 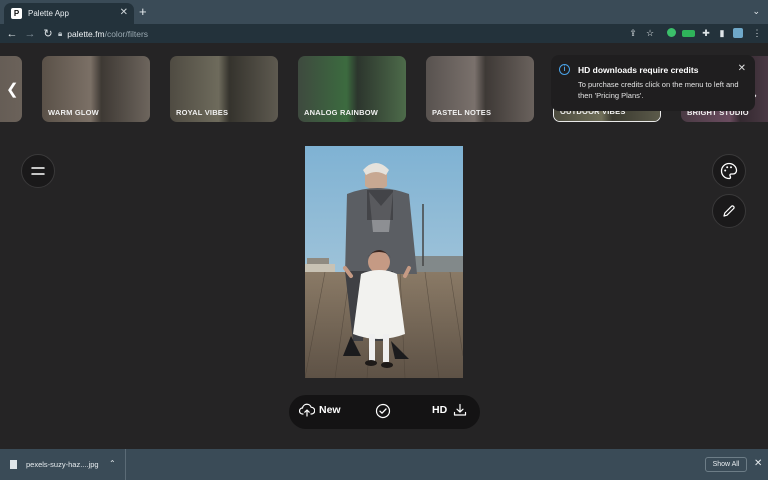 I want to click on filter-card-pastel-notes: PASTEL NOTES, so click(x=480, y=89).